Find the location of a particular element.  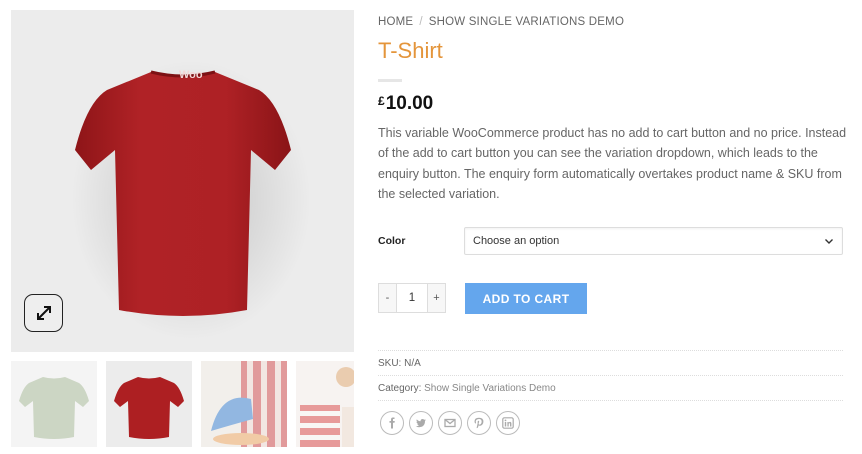

title-divider is located at coordinates (390, 80).